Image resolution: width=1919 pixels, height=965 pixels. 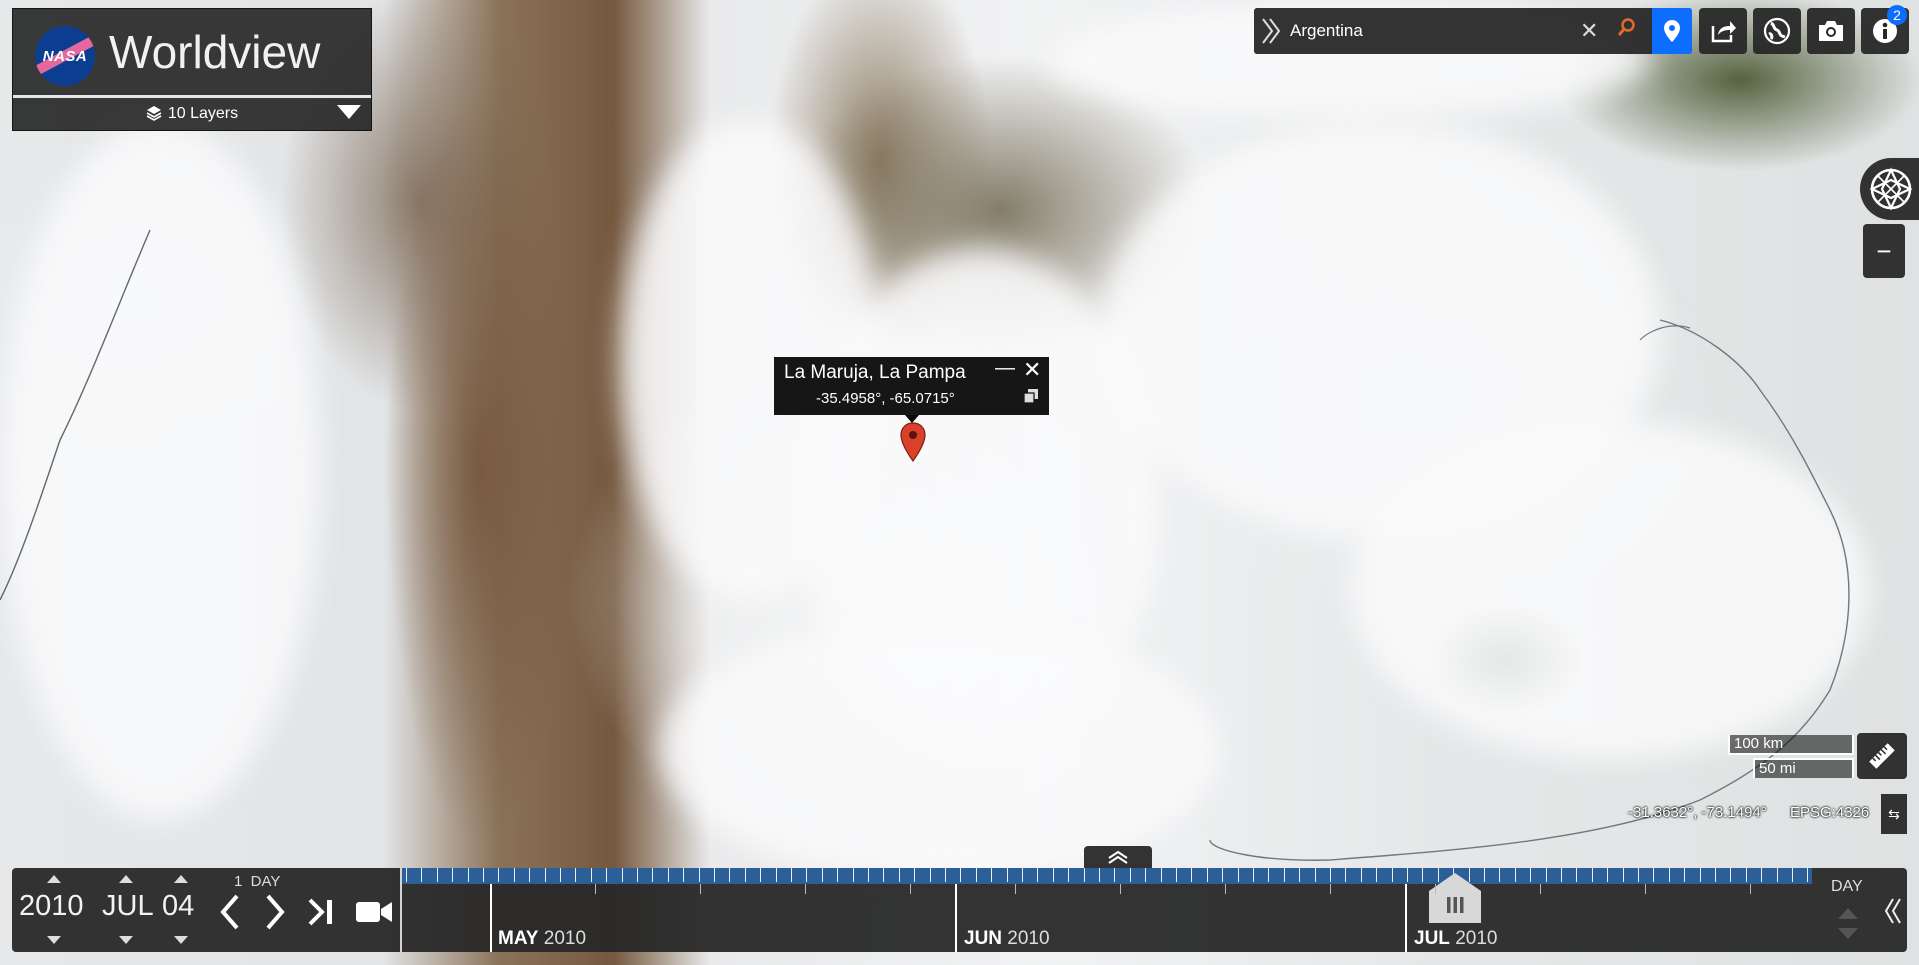 I want to click on location-search-bar: ✕, so click(x=1473, y=31).